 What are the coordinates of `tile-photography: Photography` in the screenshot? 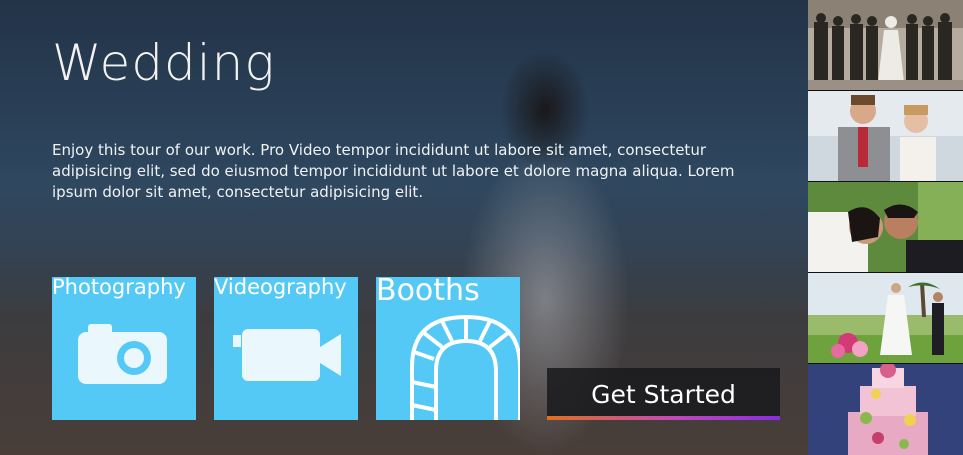 It's located at (124, 348).